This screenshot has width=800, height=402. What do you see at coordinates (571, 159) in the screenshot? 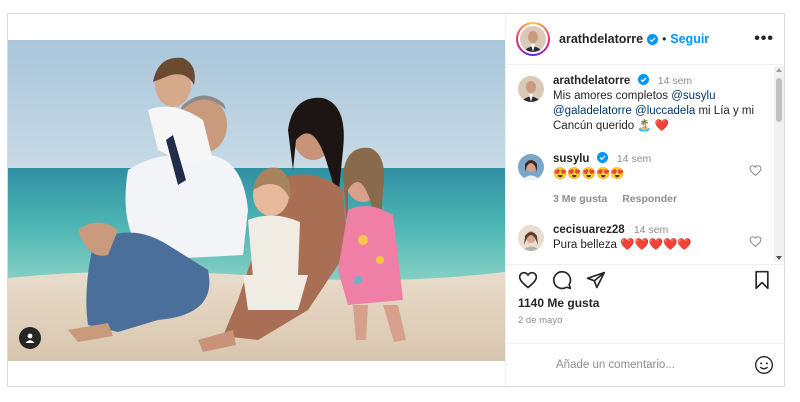
I see `comment-username: susylu` at bounding box center [571, 159].